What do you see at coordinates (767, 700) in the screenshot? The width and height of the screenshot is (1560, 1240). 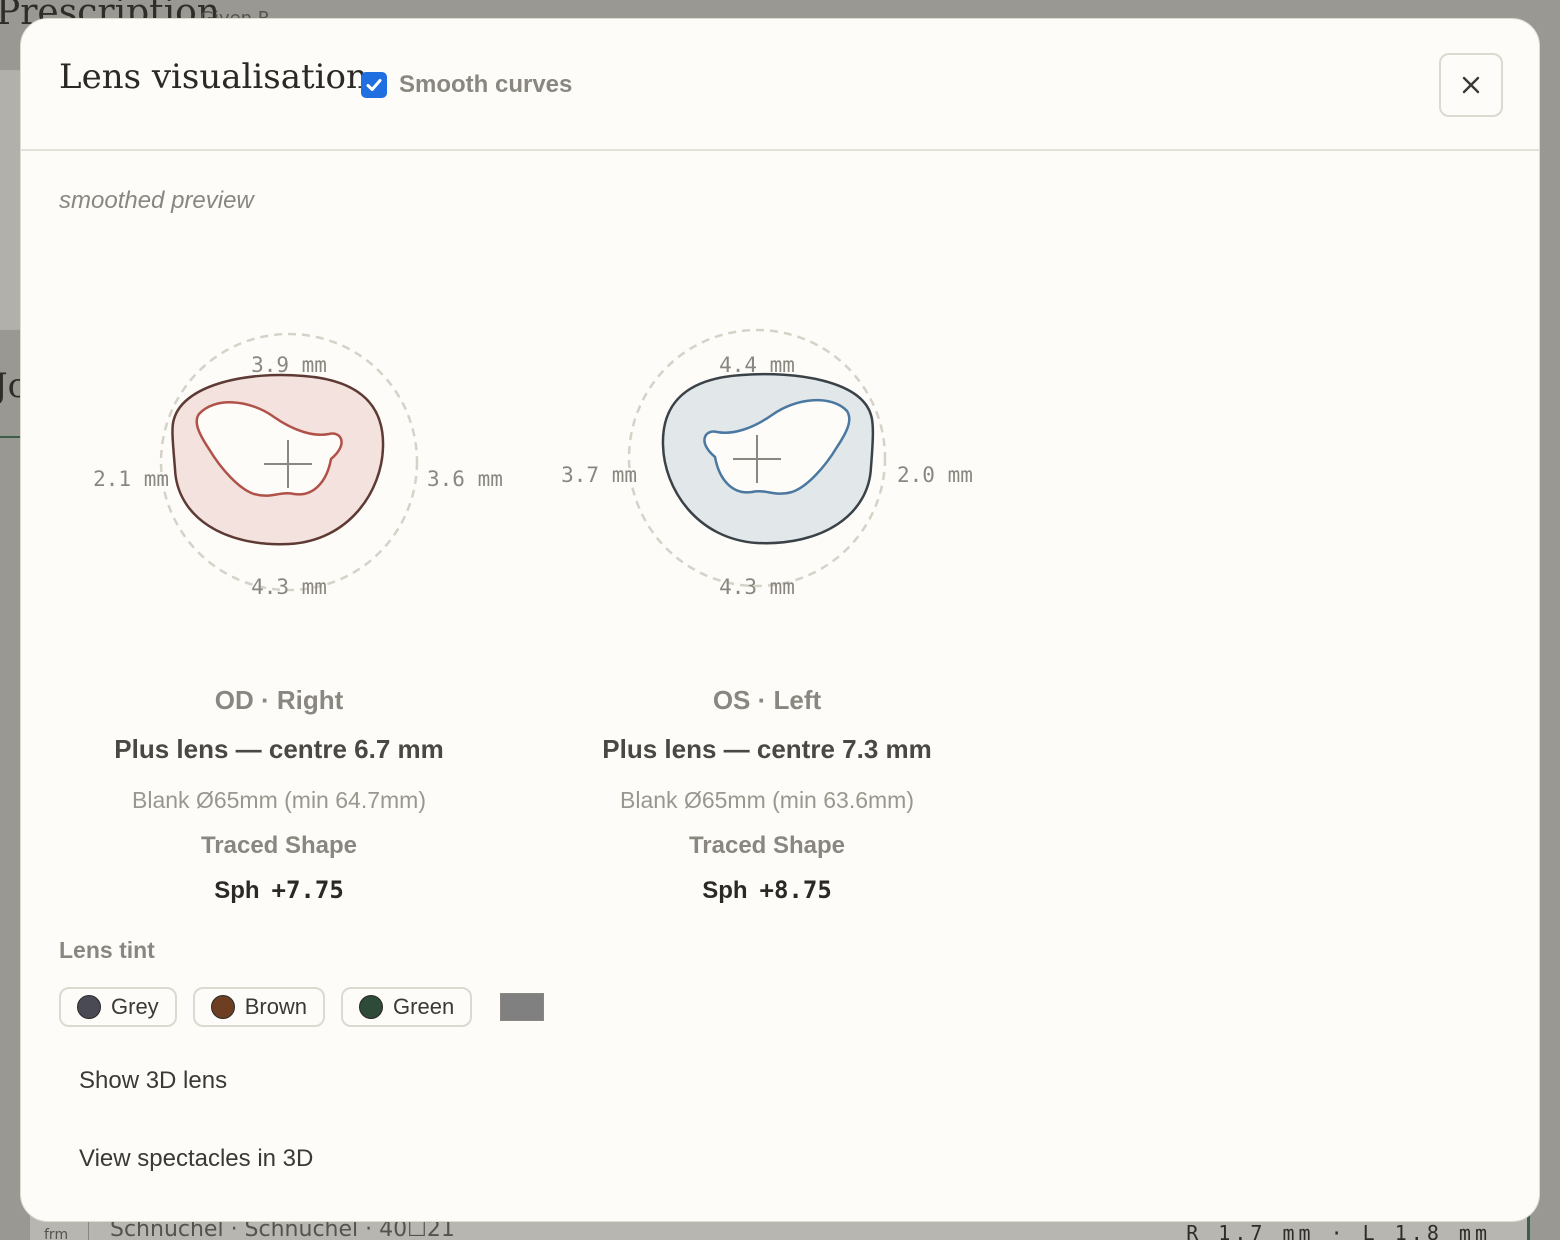 I see `eye-label: OS · Left` at bounding box center [767, 700].